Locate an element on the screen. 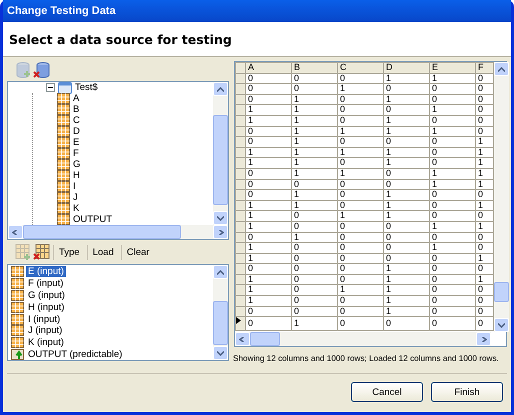 This screenshot has width=514, height=415. column-header: D is located at coordinates (407, 68).